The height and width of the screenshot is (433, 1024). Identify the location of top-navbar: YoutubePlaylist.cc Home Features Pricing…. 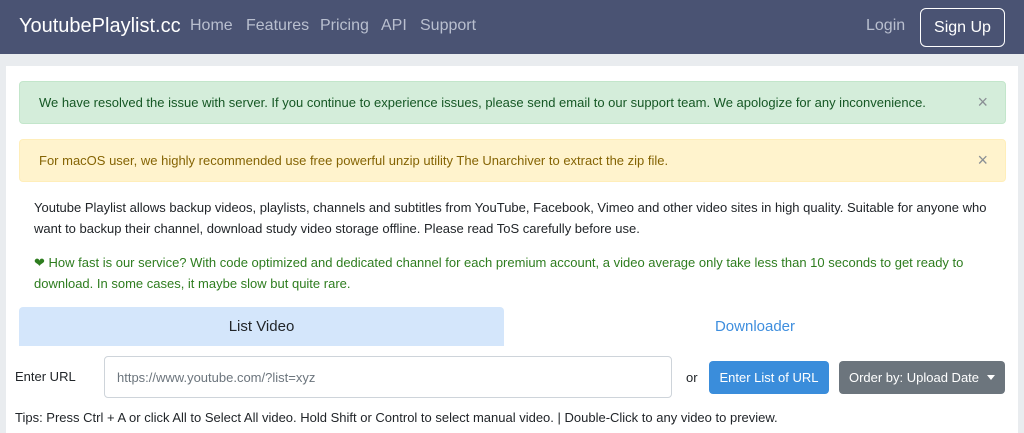
(512, 27).